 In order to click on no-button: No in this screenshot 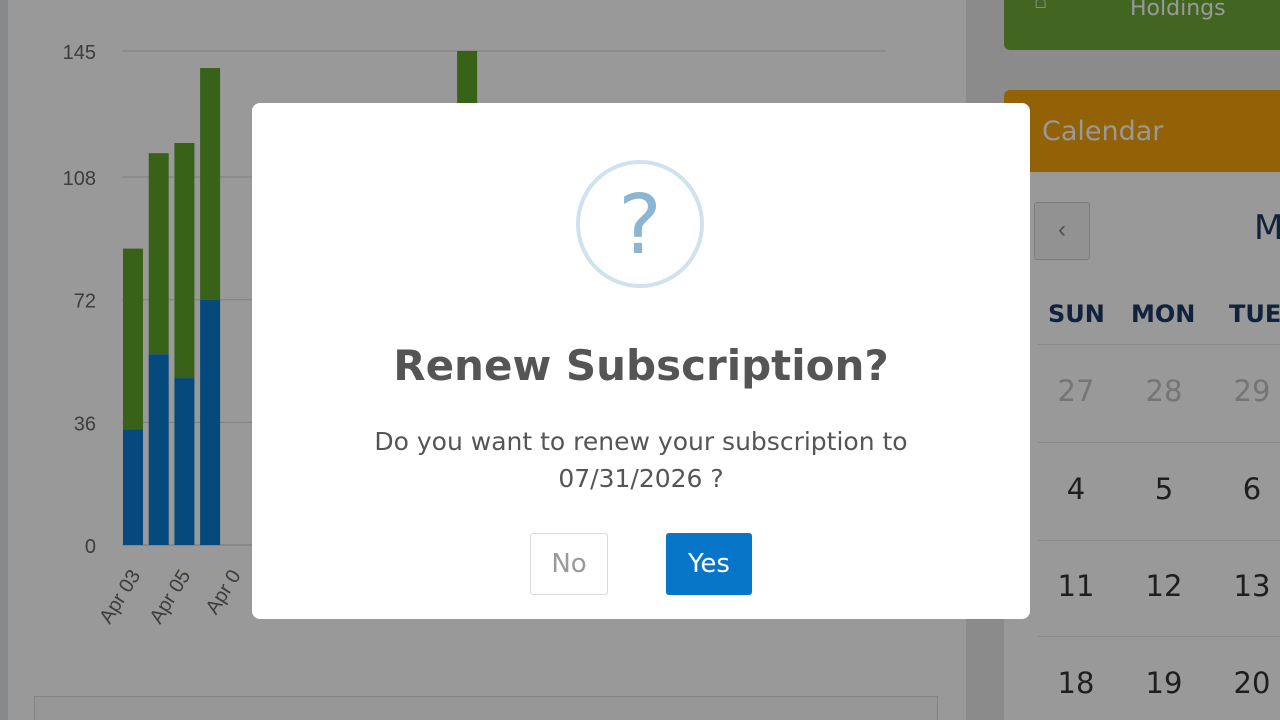, I will do `click(569, 564)`.